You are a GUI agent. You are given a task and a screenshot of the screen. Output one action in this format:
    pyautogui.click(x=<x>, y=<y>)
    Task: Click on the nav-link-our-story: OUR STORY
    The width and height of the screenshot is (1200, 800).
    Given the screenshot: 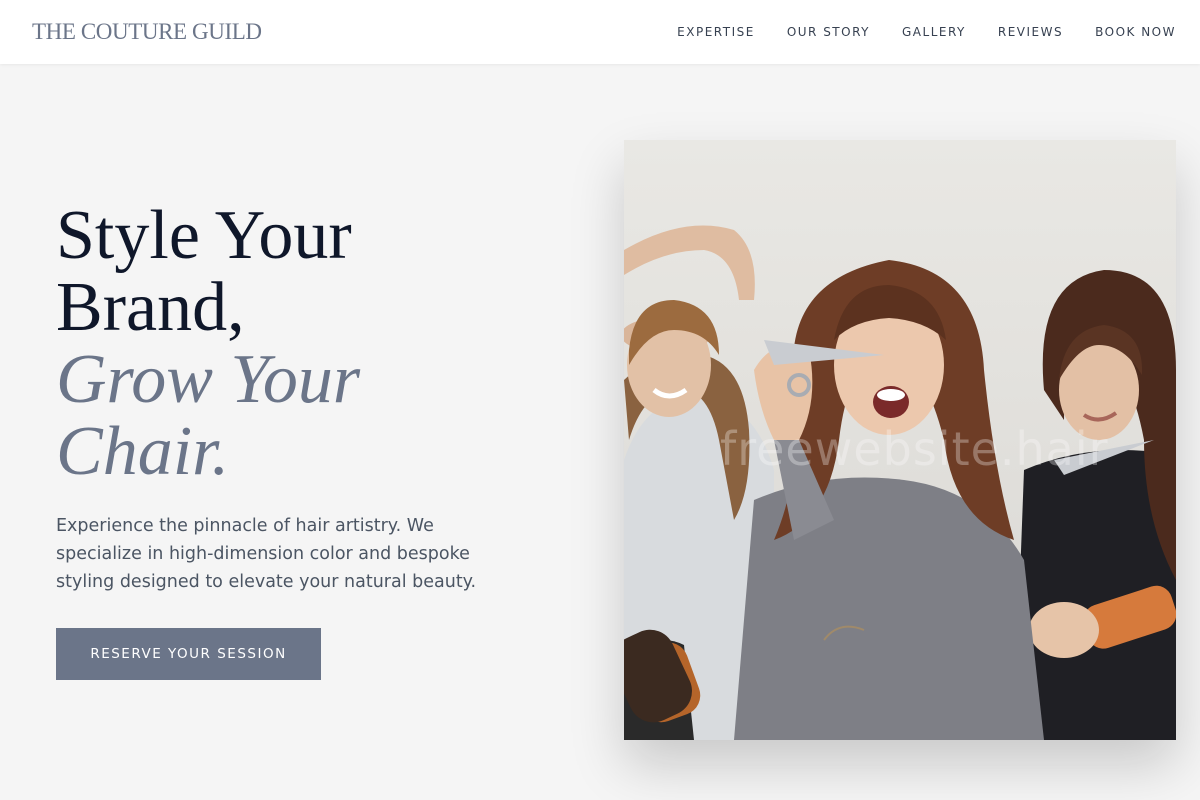 What is the action you would take?
    pyautogui.click(x=828, y=32)
    